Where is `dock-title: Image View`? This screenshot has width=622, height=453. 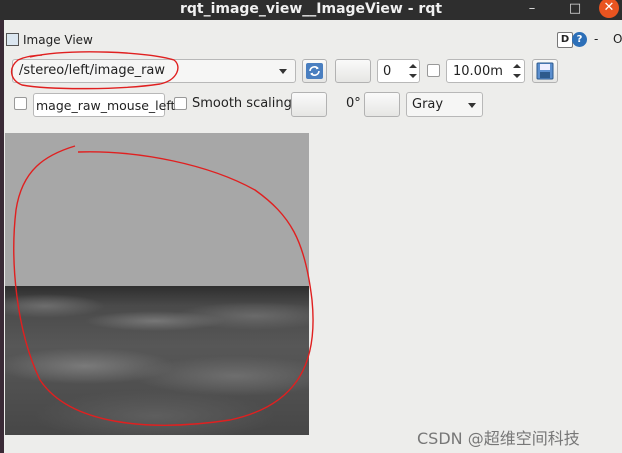 dock-title: Image View is located at coordinates (58, 40).